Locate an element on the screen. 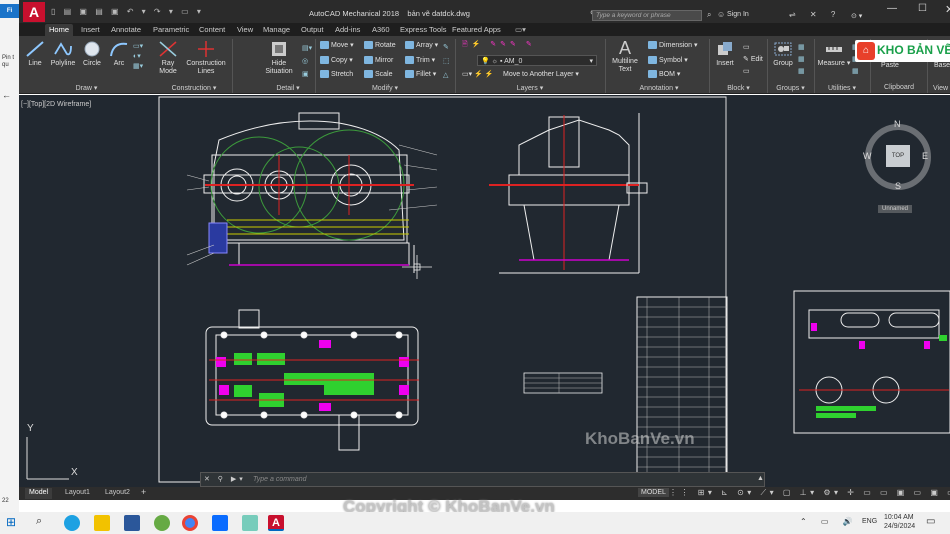 The height and width of the screenshot is (534, 950). line-button: Line is located at coordinates (35, 54).